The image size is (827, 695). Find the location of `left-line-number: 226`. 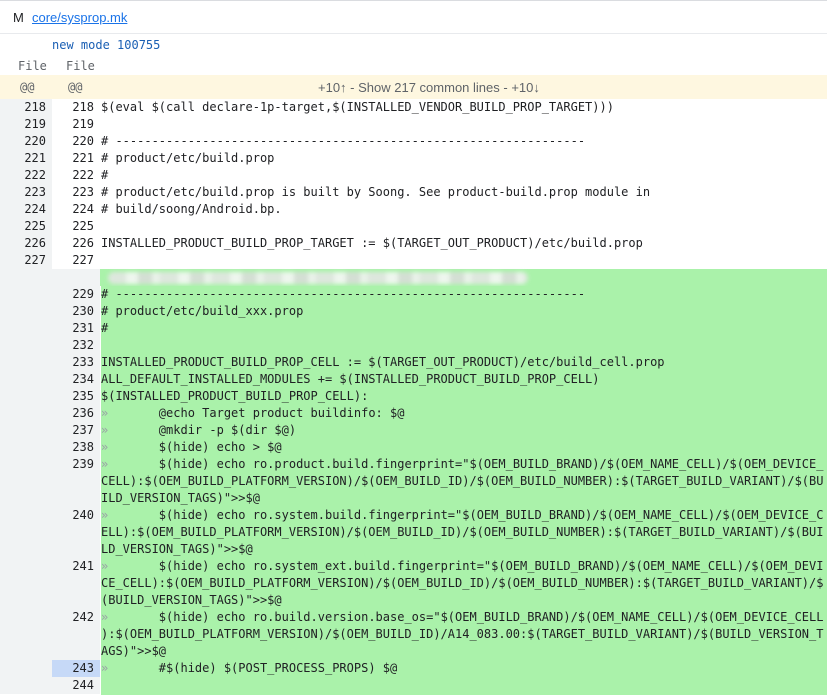

left-line-number: 226 is located at coordinates (23, 243).